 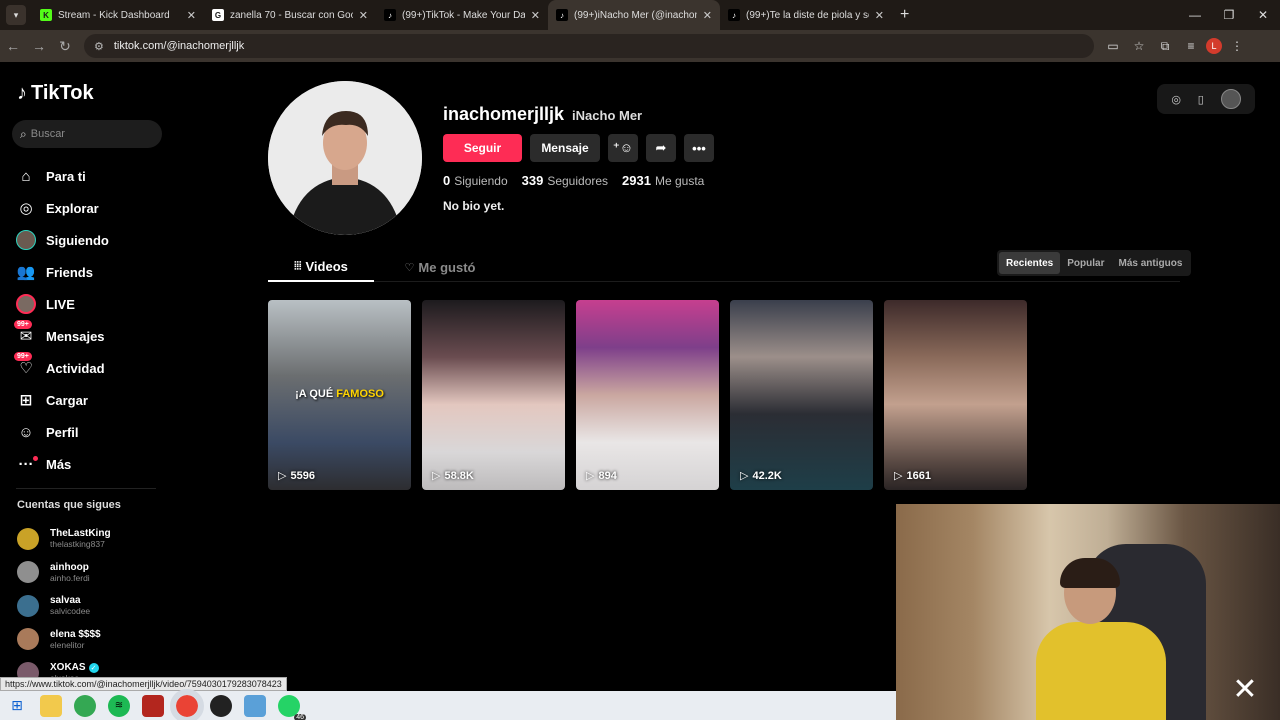 I want to click on video-card: ▷ 894, so click(x=647, y=395).